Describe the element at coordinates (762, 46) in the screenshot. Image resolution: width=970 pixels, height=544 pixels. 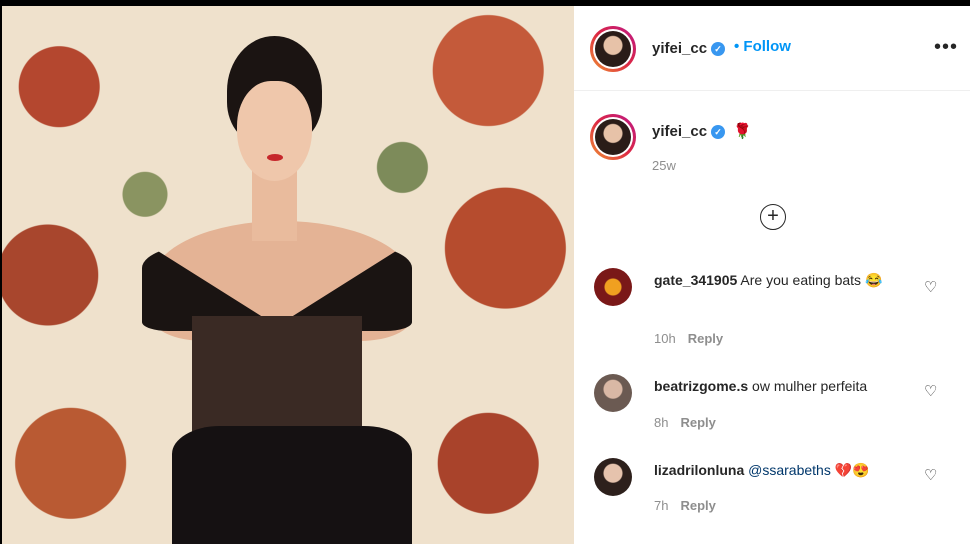
I see `follow-button: • Follow` at that location.